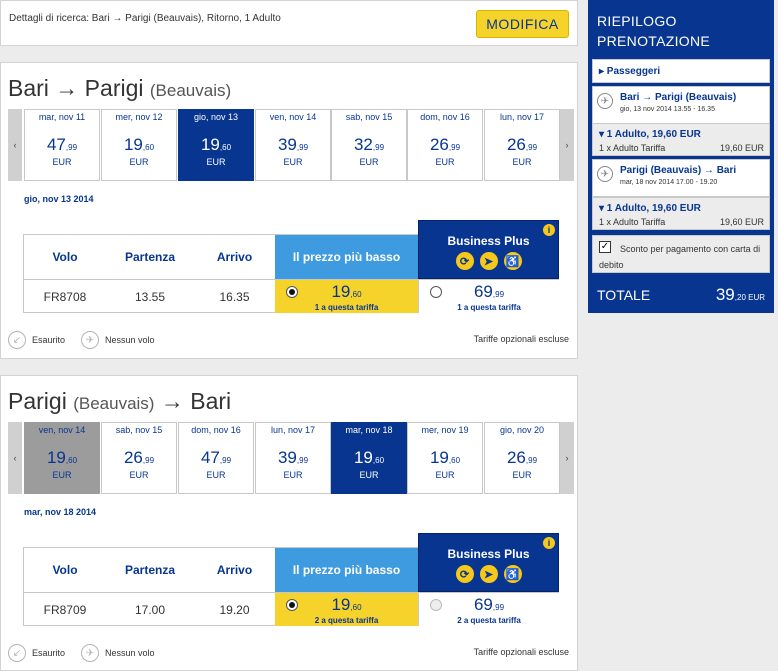 This screenshot has height=671, width=778. What do you see at coordinates (65, 609) in the screenshot?
I see `flight-number: FR8709` at bounding box center [65, 609].